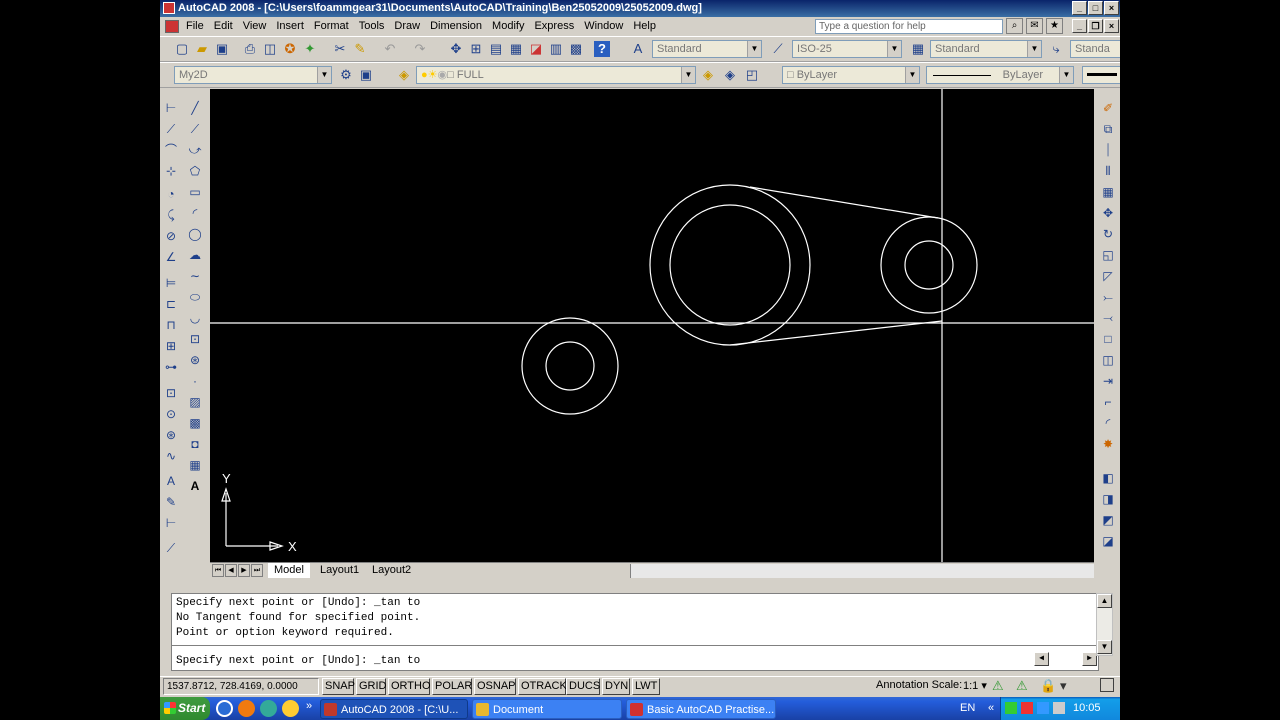  I want to click on multileader-style-select: Standa, so click(1095, 49).